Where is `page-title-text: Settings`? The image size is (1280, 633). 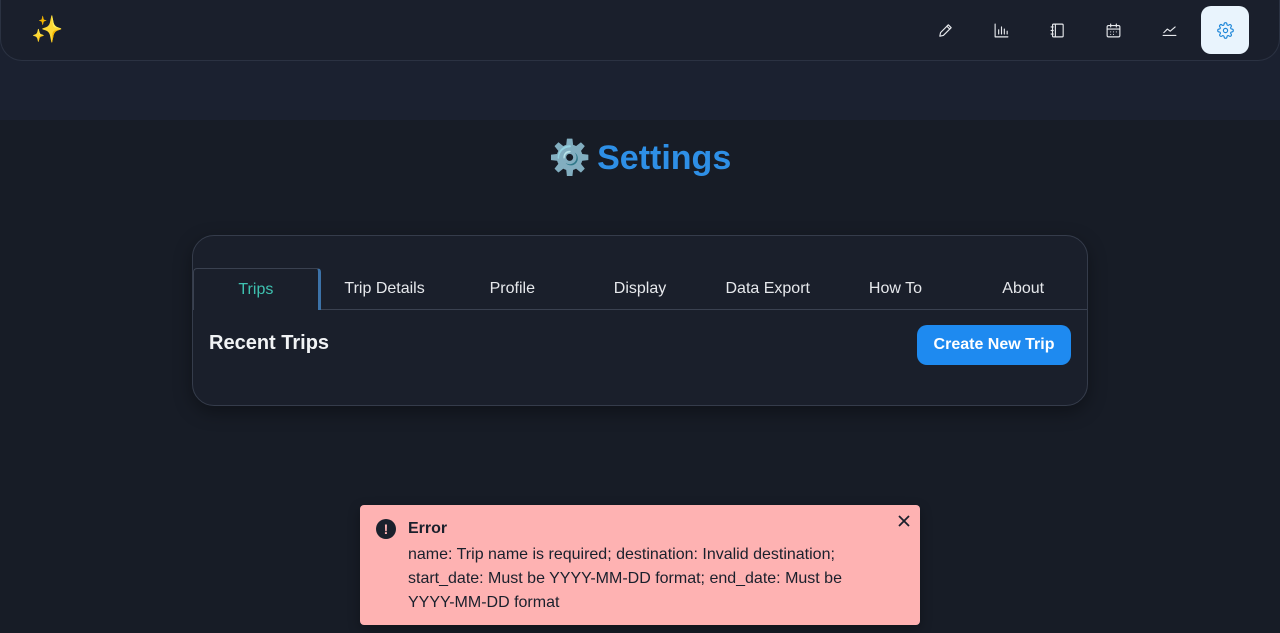 page-title-text: Settings is located at coordinates (664, 158).